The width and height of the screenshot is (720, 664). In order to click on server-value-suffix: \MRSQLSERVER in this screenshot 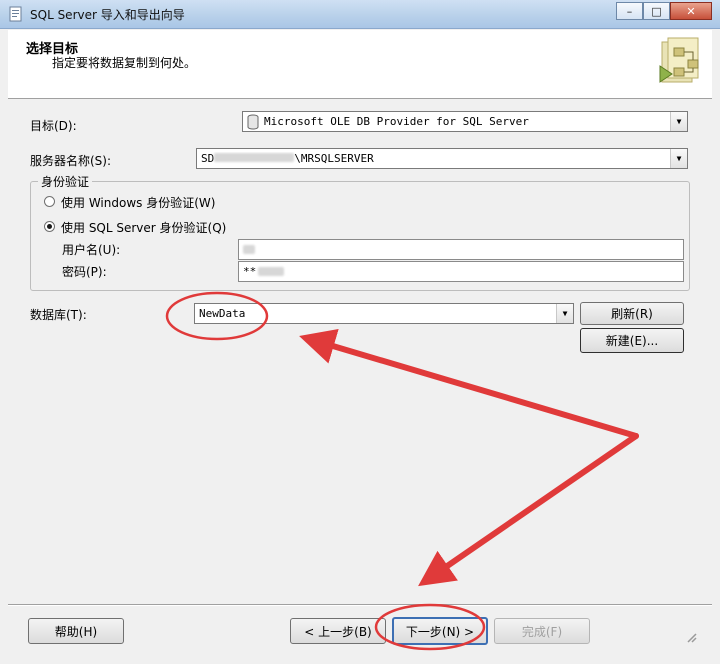, I will do `click(334, 158)`.